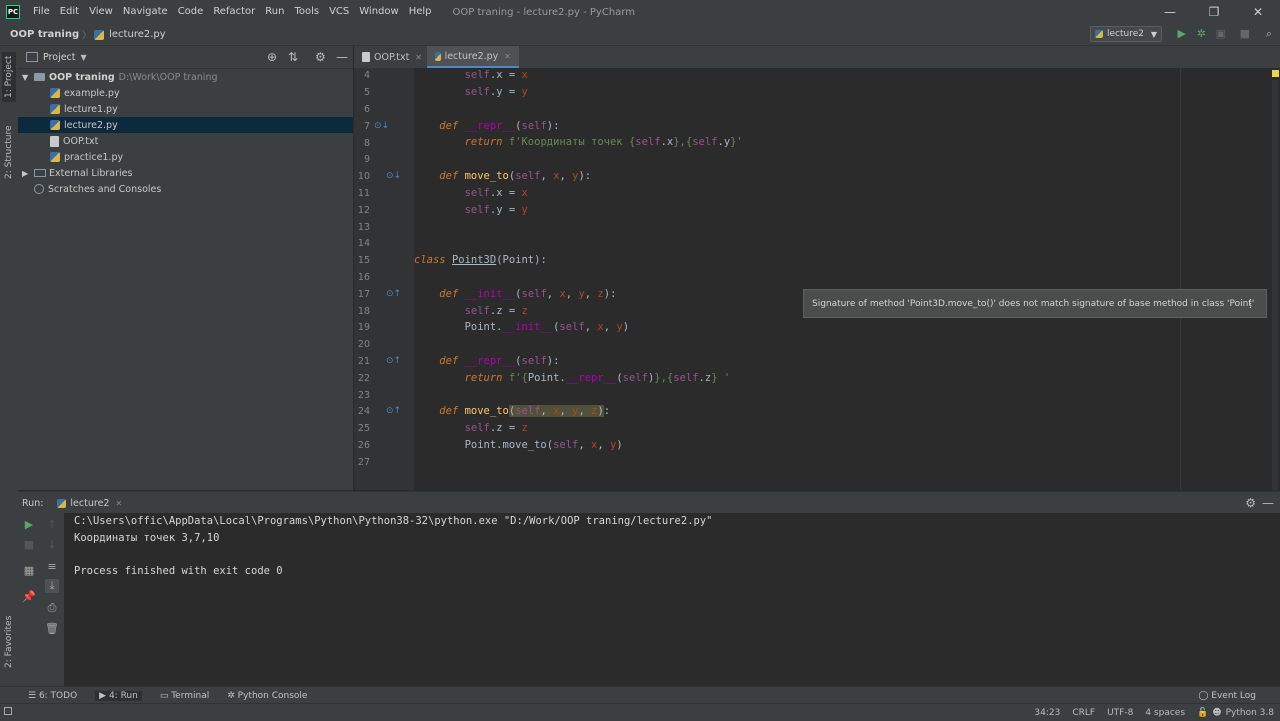  What do you see at coordinates (363, 378) in the screenshot?
I see `line-number: 22` at bounding box center [363, 378].